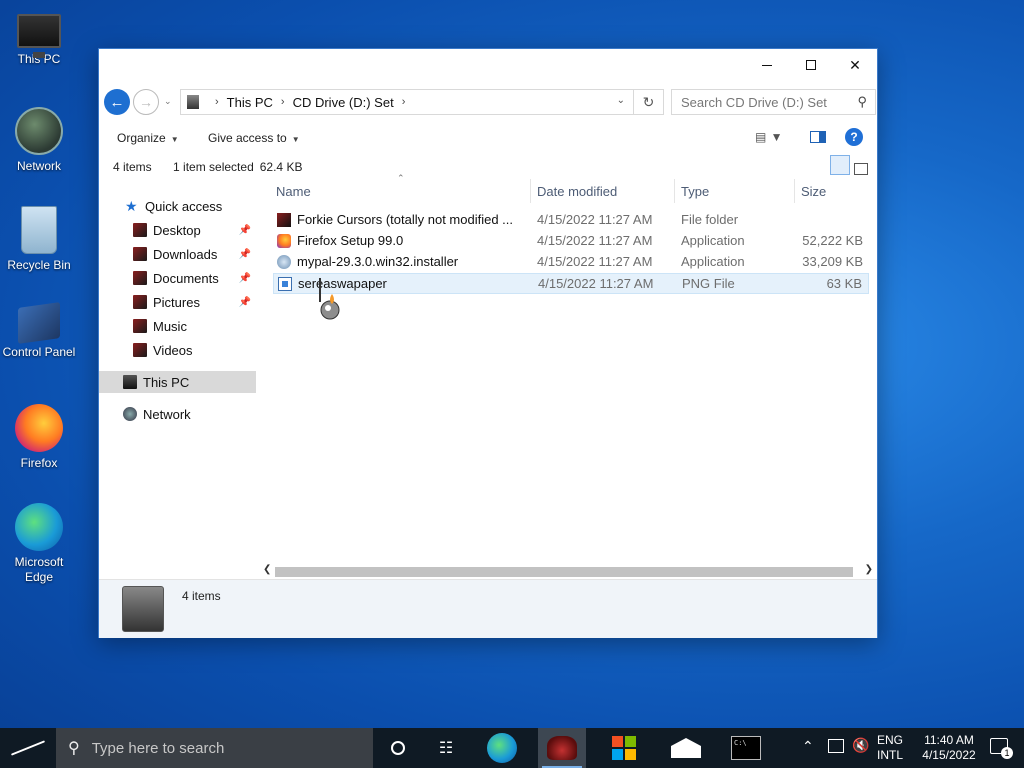 Image resolution: width=1024 pixels, height=768 pixels. What do you see at coordinates (949, 740) in the screenshot?
I see `clock-time: 11:40 AM` at bounding box center [949, 740].